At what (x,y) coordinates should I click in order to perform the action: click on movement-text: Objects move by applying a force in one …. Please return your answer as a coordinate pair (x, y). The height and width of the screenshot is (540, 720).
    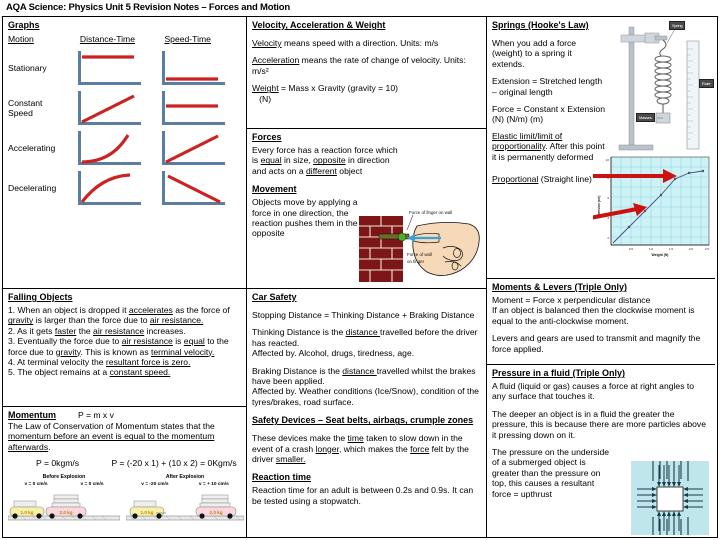
    Looking at the image, I should click on (305, 218).